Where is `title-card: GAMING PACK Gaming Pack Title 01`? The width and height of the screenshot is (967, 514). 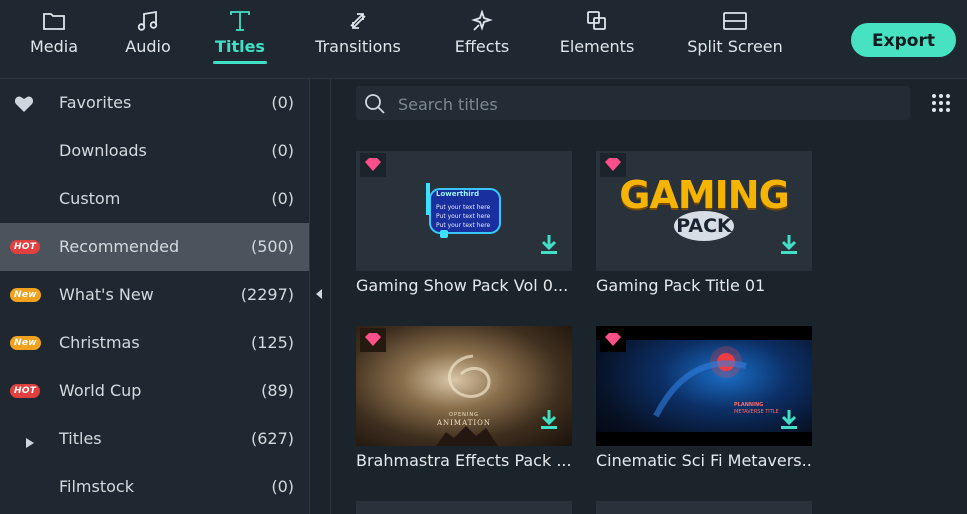
title-card: GAMING PACK Gaming Pack Title 01 is located at coordinates (704, 223).